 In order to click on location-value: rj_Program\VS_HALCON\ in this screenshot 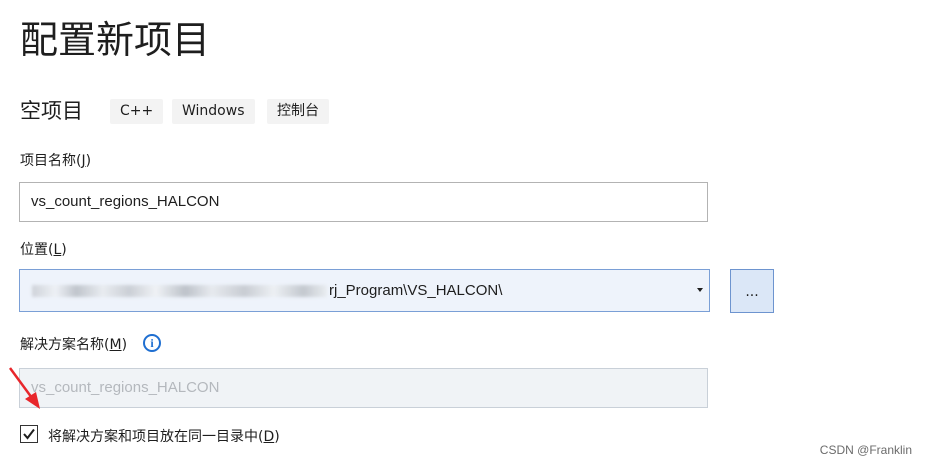, I will do `click(416, 290)`.